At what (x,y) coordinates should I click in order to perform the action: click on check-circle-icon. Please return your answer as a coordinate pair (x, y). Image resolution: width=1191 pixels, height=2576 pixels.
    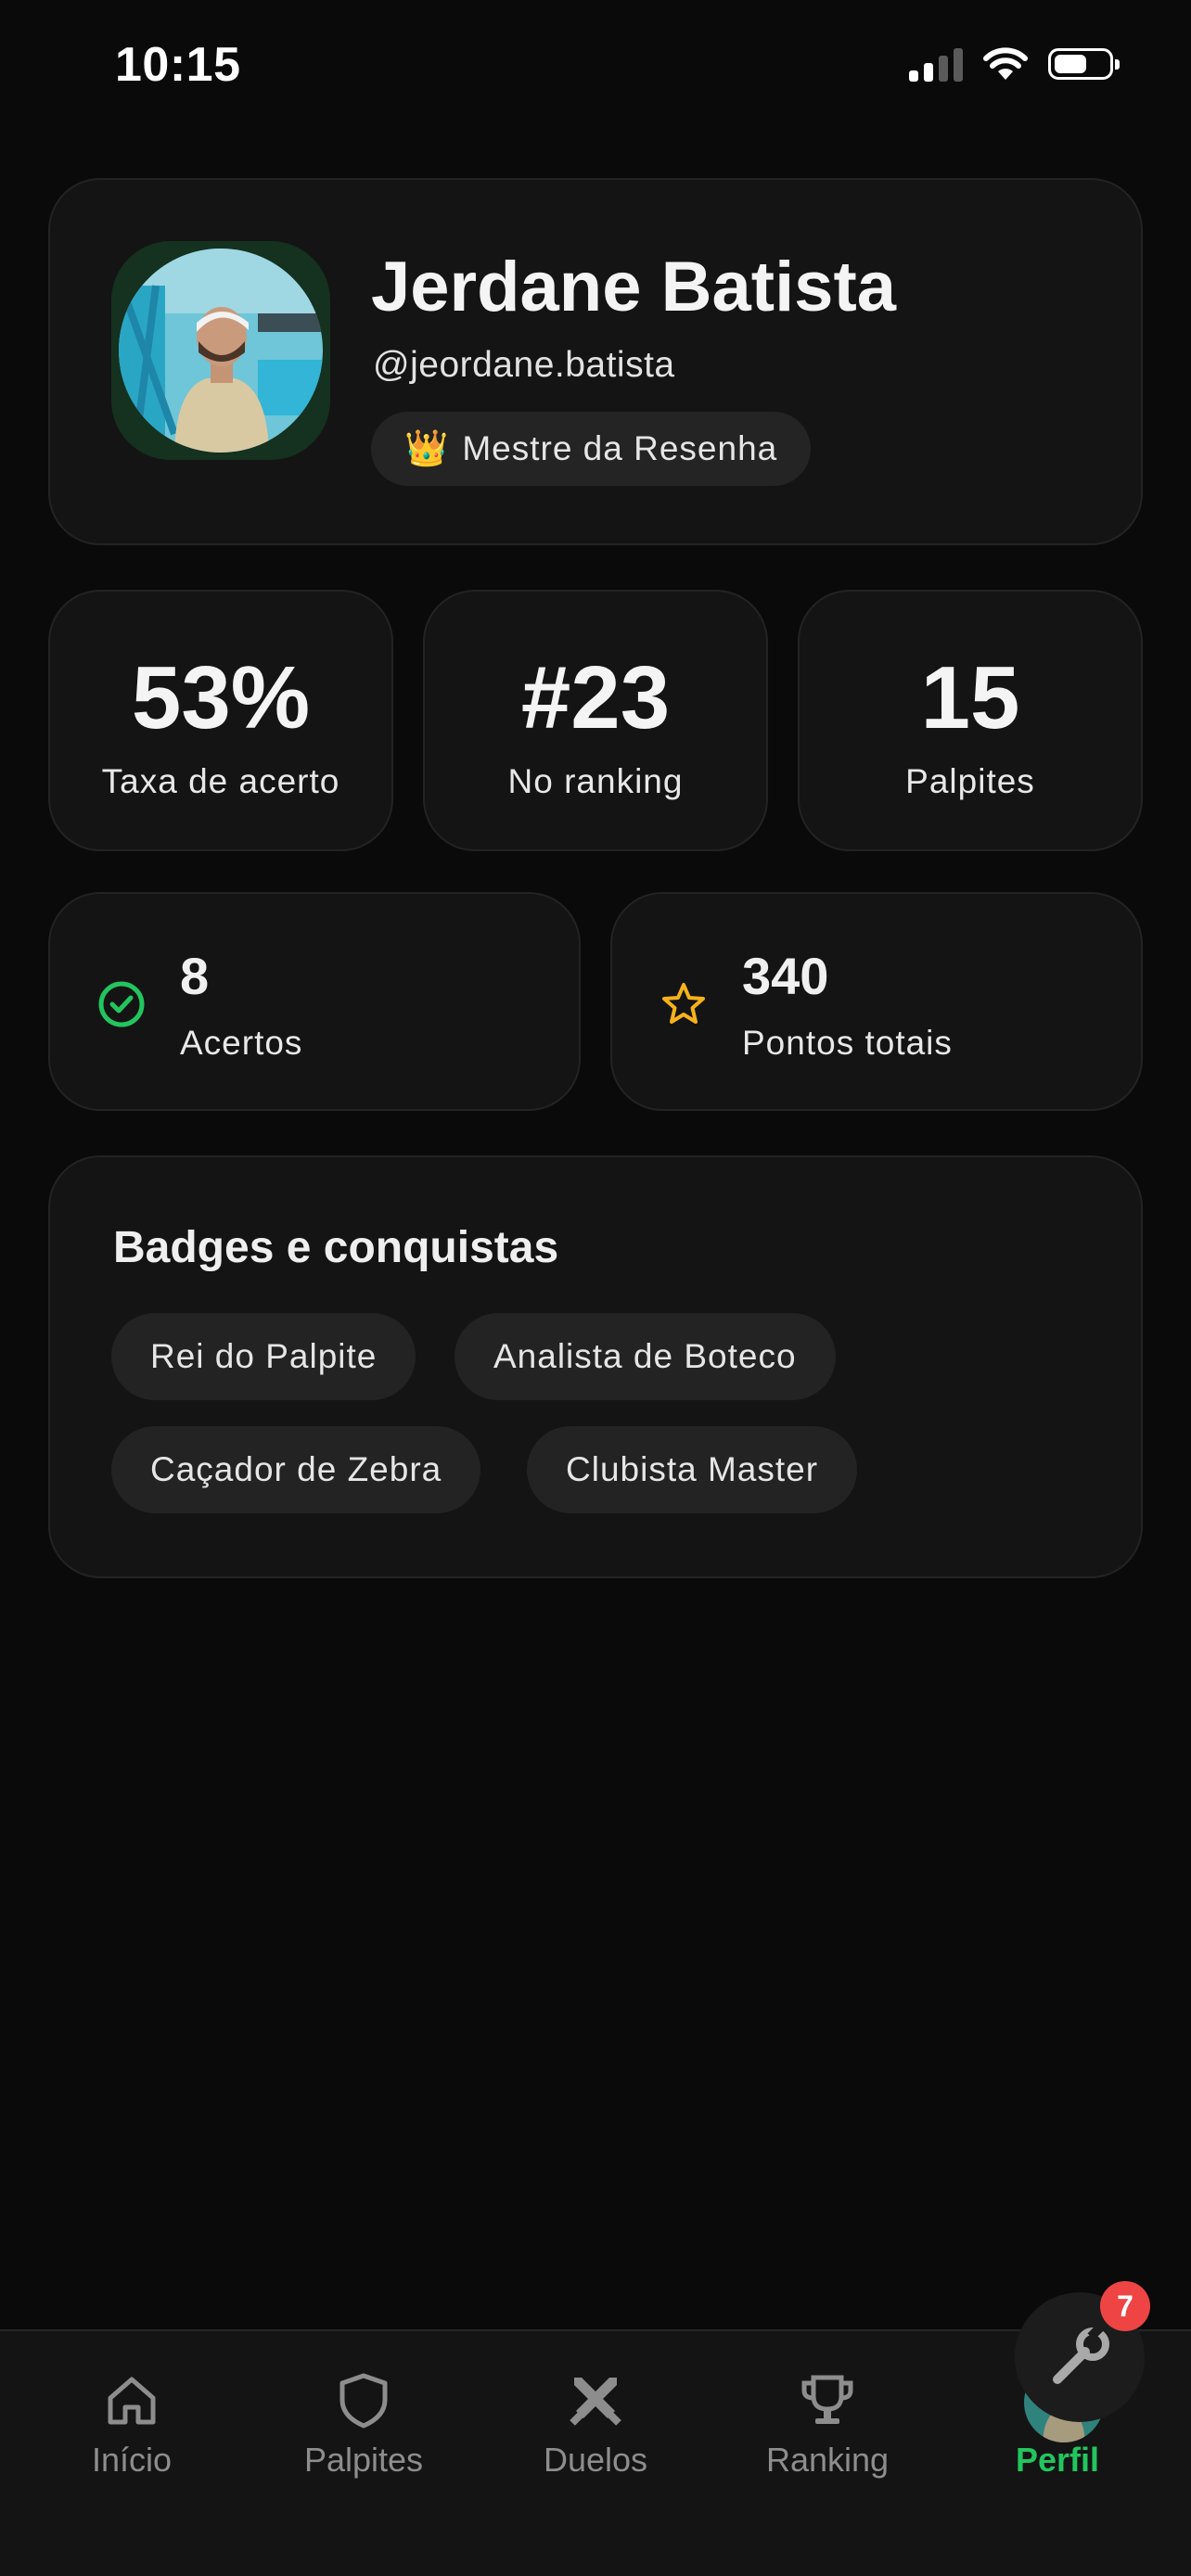
    Looking at the image, I should click on (121, 1004).